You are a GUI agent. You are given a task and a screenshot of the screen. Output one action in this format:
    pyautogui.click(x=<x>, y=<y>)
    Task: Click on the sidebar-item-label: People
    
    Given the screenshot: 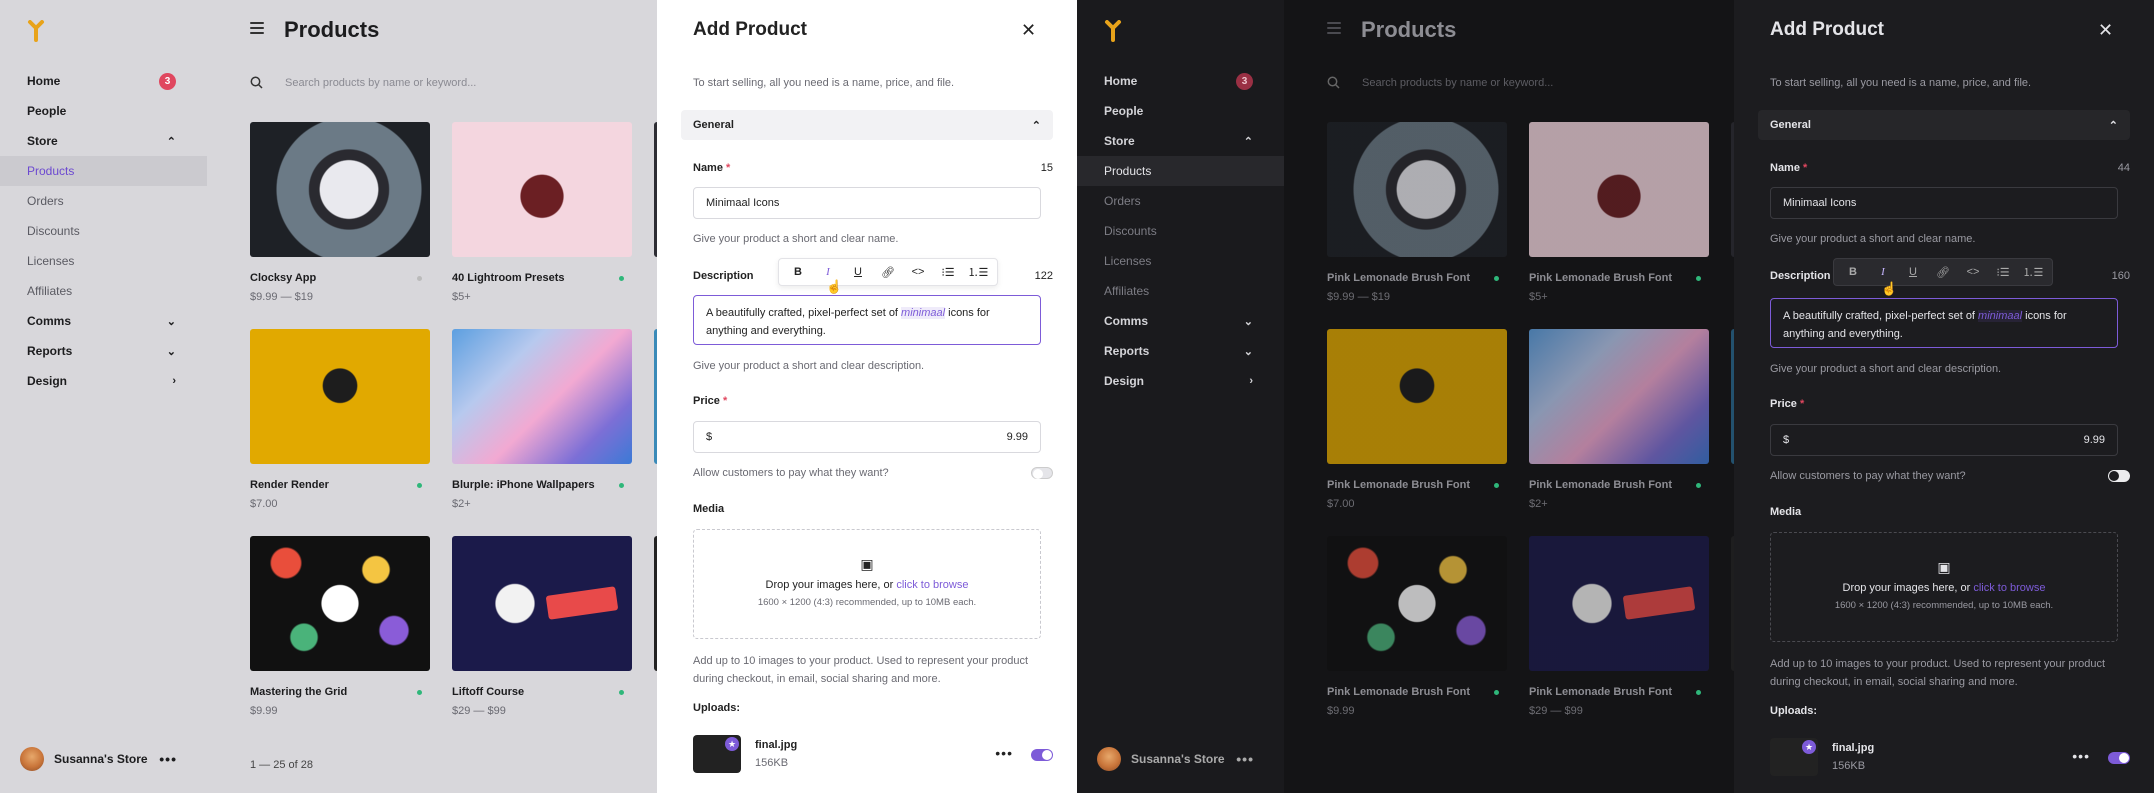 What is the action you would take?
    pyautogui.click(x=47, y=111)
    